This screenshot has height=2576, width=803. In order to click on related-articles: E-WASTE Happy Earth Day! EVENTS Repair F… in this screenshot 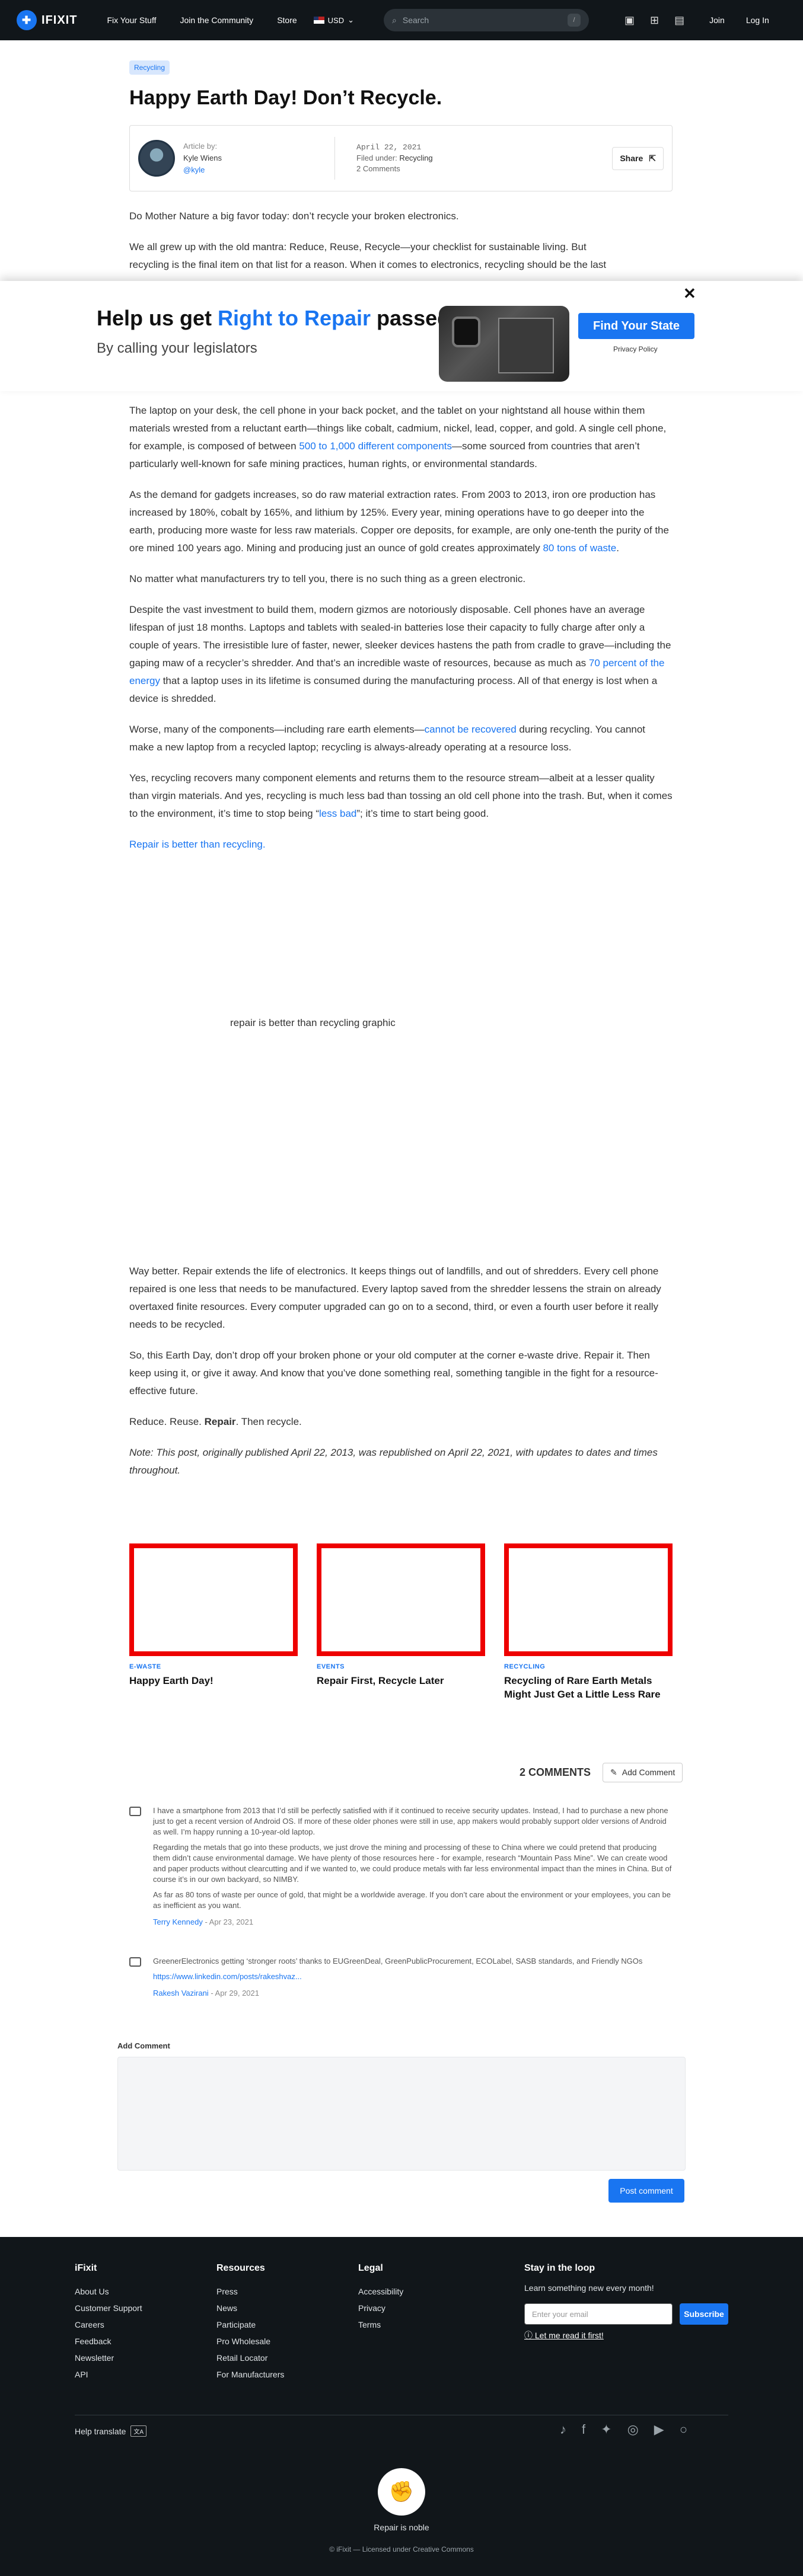, I will do `click(401, 1622)`.